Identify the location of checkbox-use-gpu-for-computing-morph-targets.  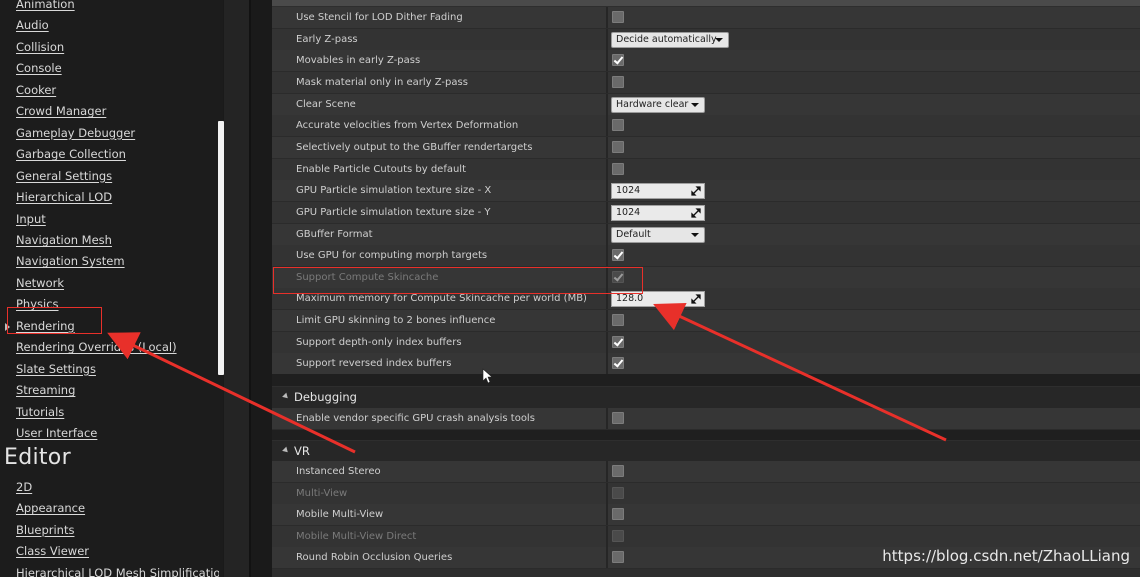
(618, 255).